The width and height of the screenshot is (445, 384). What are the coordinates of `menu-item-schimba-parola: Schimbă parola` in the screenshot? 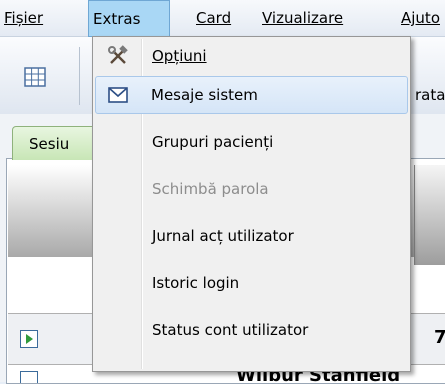 It's located at (251, 189).